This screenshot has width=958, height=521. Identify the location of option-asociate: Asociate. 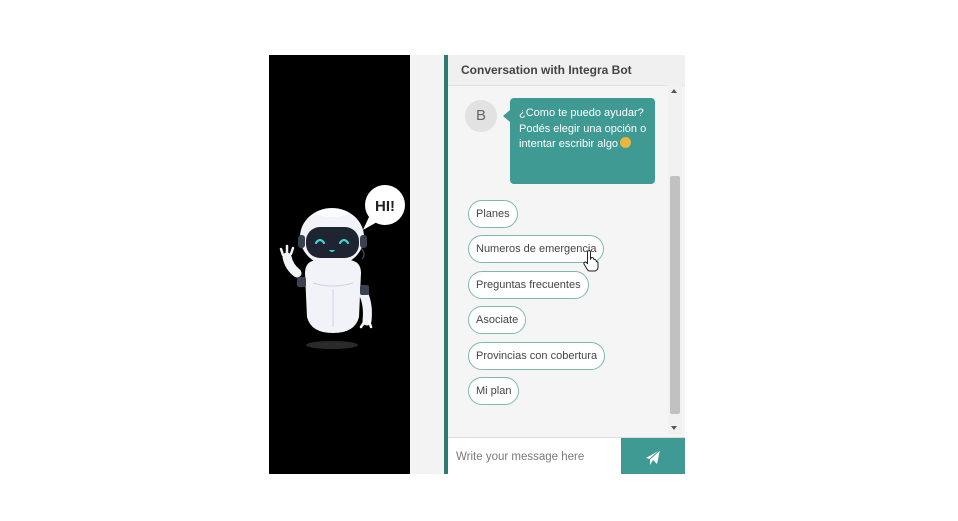
(497, 320).